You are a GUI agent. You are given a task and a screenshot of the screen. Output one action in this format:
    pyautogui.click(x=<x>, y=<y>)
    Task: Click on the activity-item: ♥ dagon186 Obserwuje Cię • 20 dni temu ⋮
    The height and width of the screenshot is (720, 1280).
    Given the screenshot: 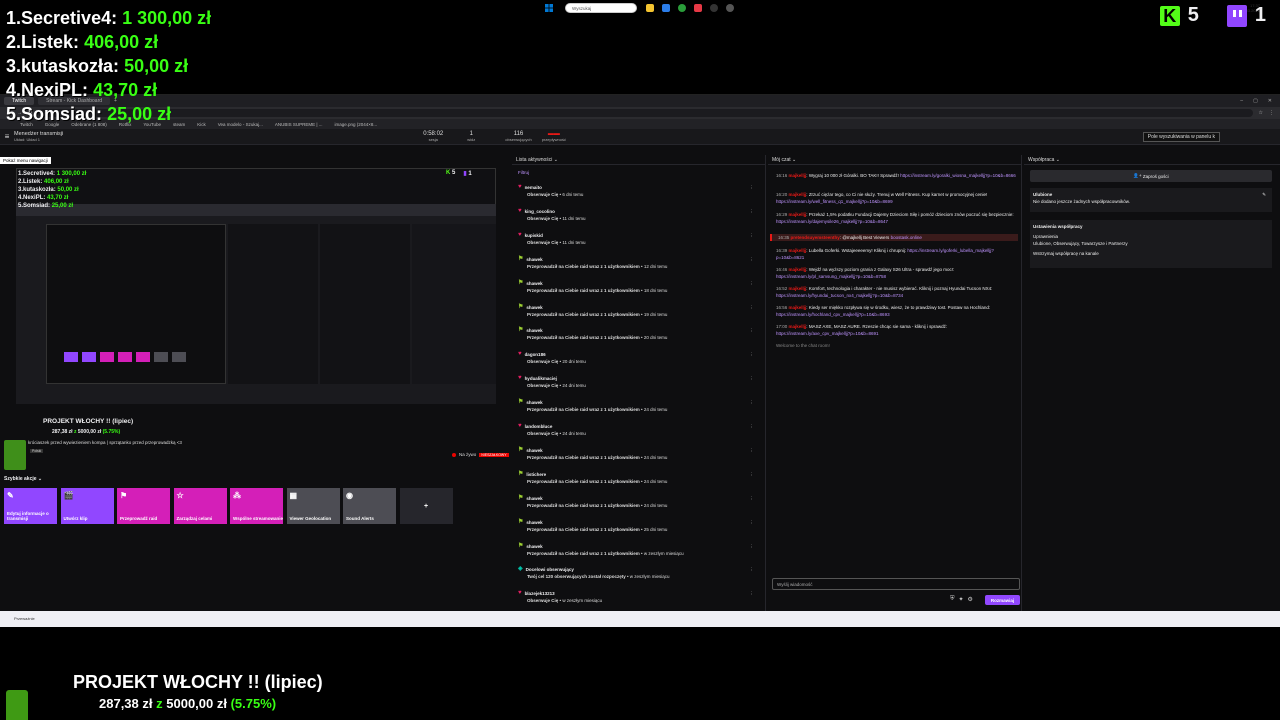 What is the action you would take?
    pyautogui.click(x=640, y=358)
    